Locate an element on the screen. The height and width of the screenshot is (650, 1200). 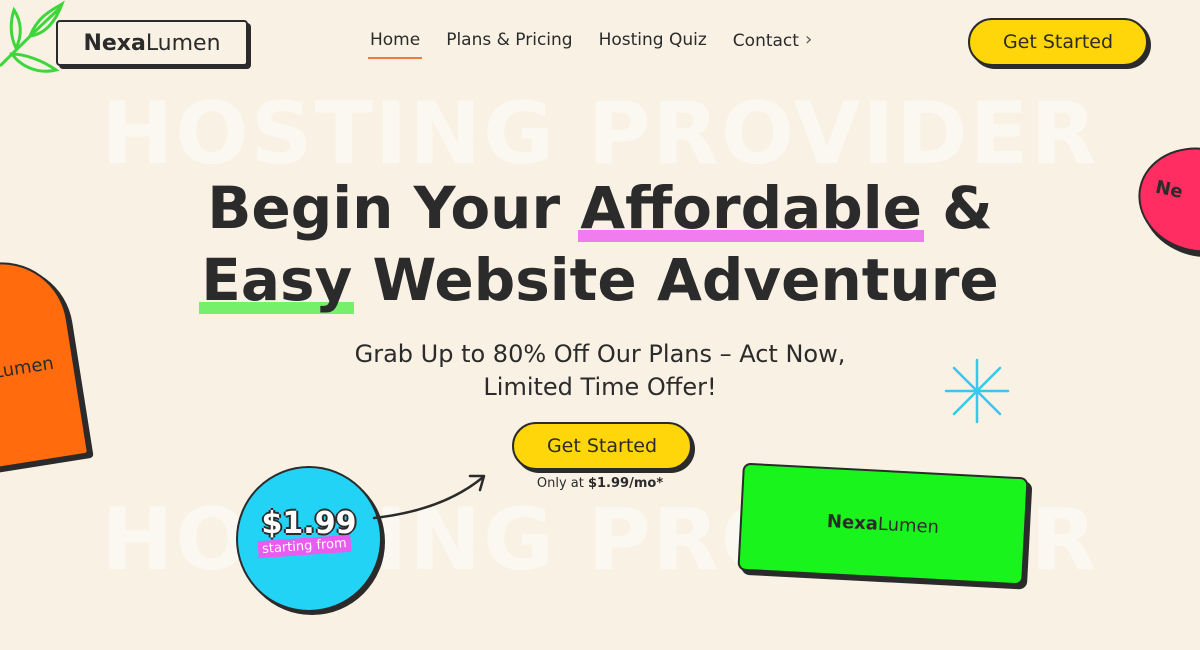
nav-item-home: Home is located at coordinates (395, 44).